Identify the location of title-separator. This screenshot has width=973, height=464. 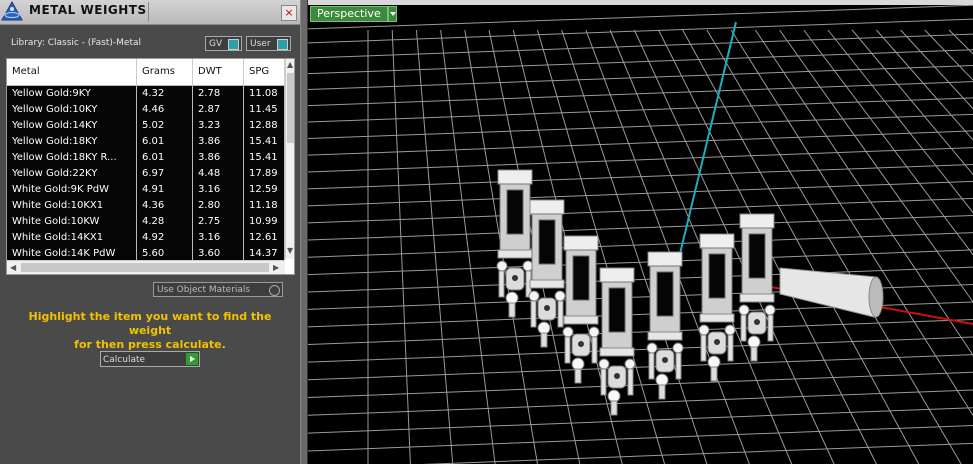
(148, 12).